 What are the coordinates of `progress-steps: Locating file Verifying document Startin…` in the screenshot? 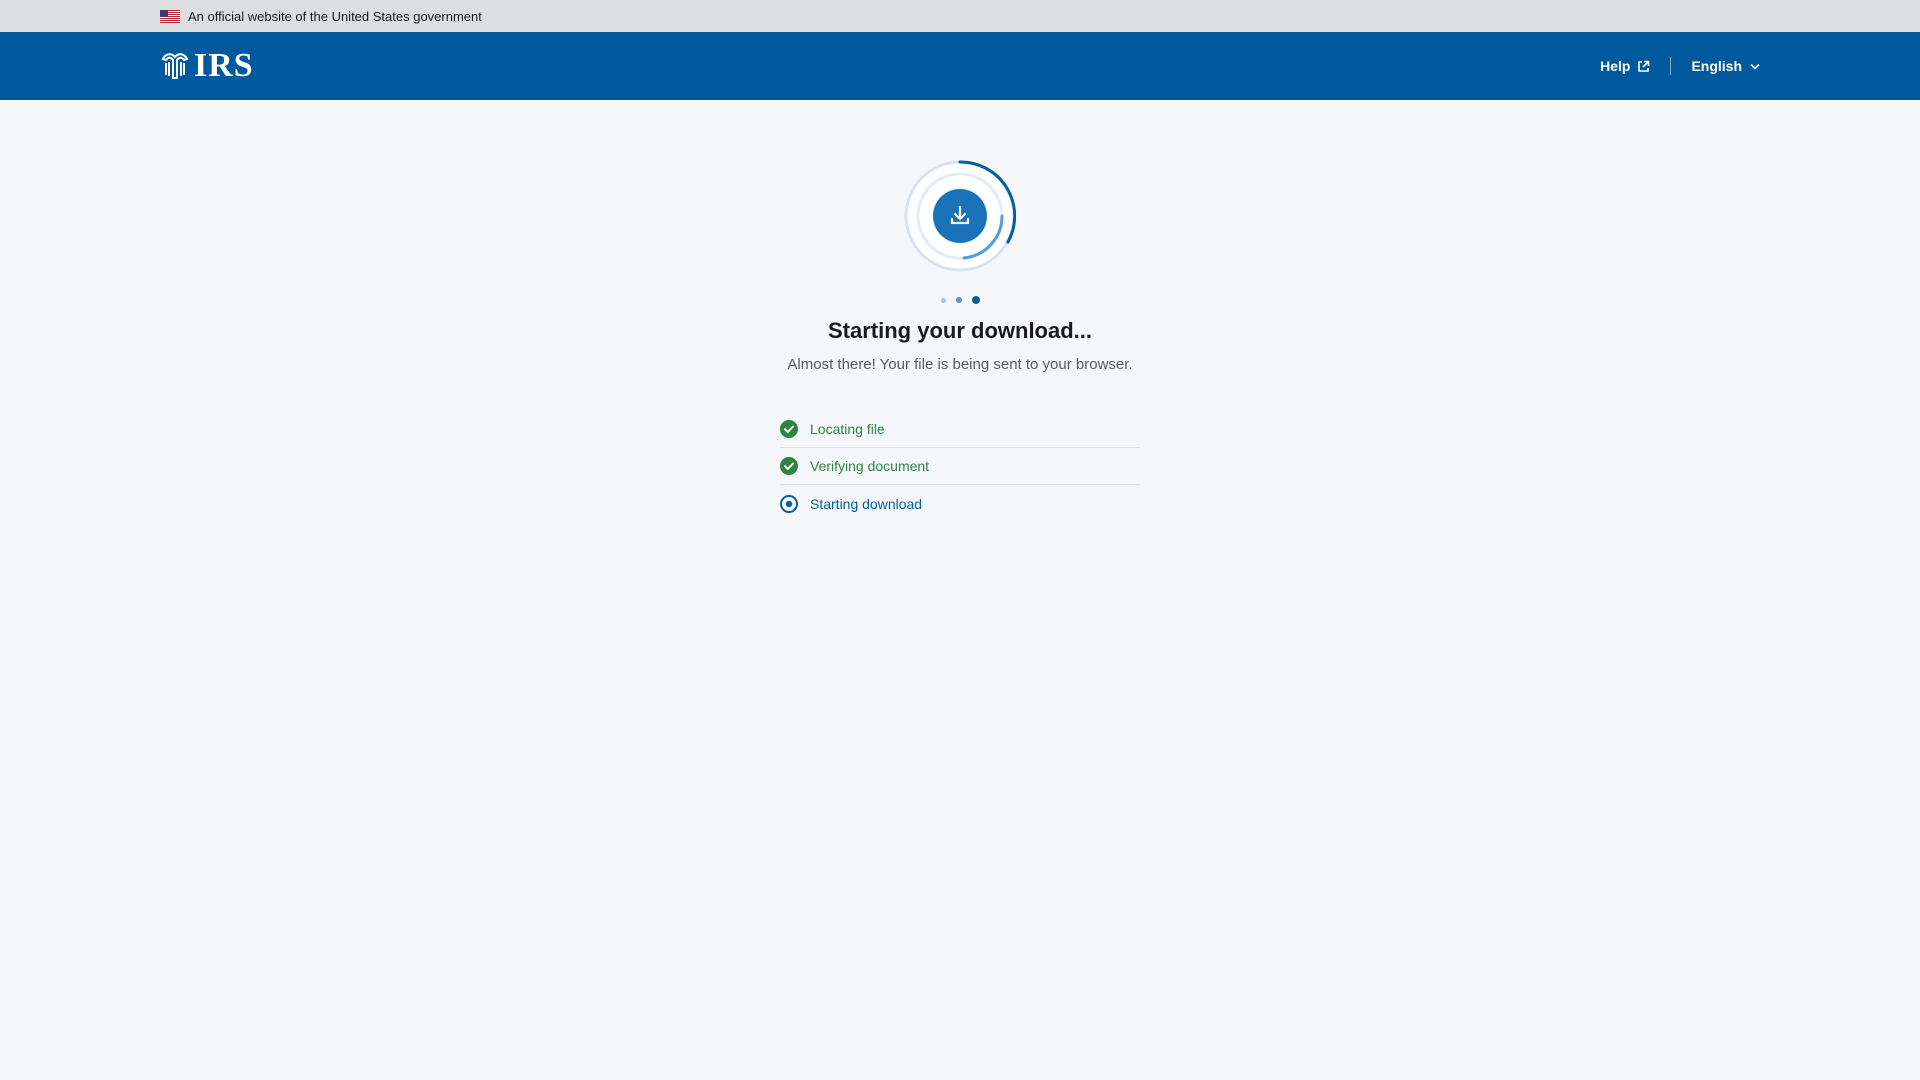 It's located at (960, 466).